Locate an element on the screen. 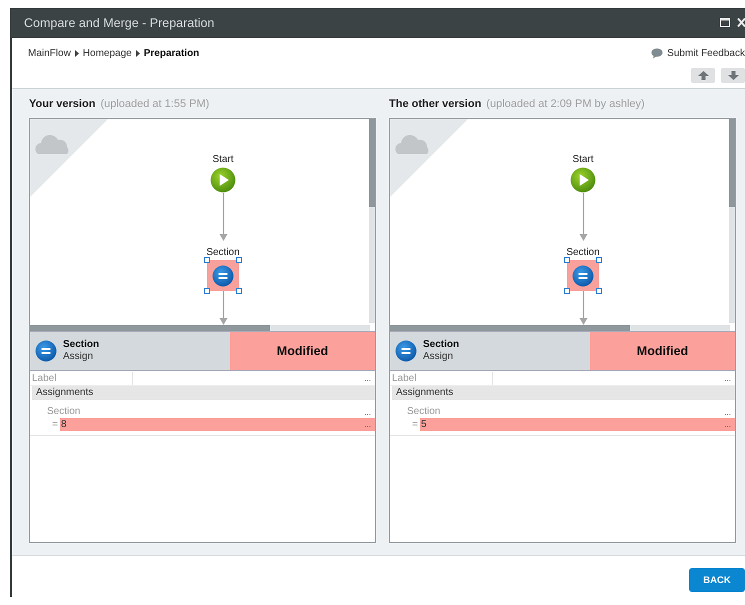  value-text: 8 is located at coordinates (64, 424).